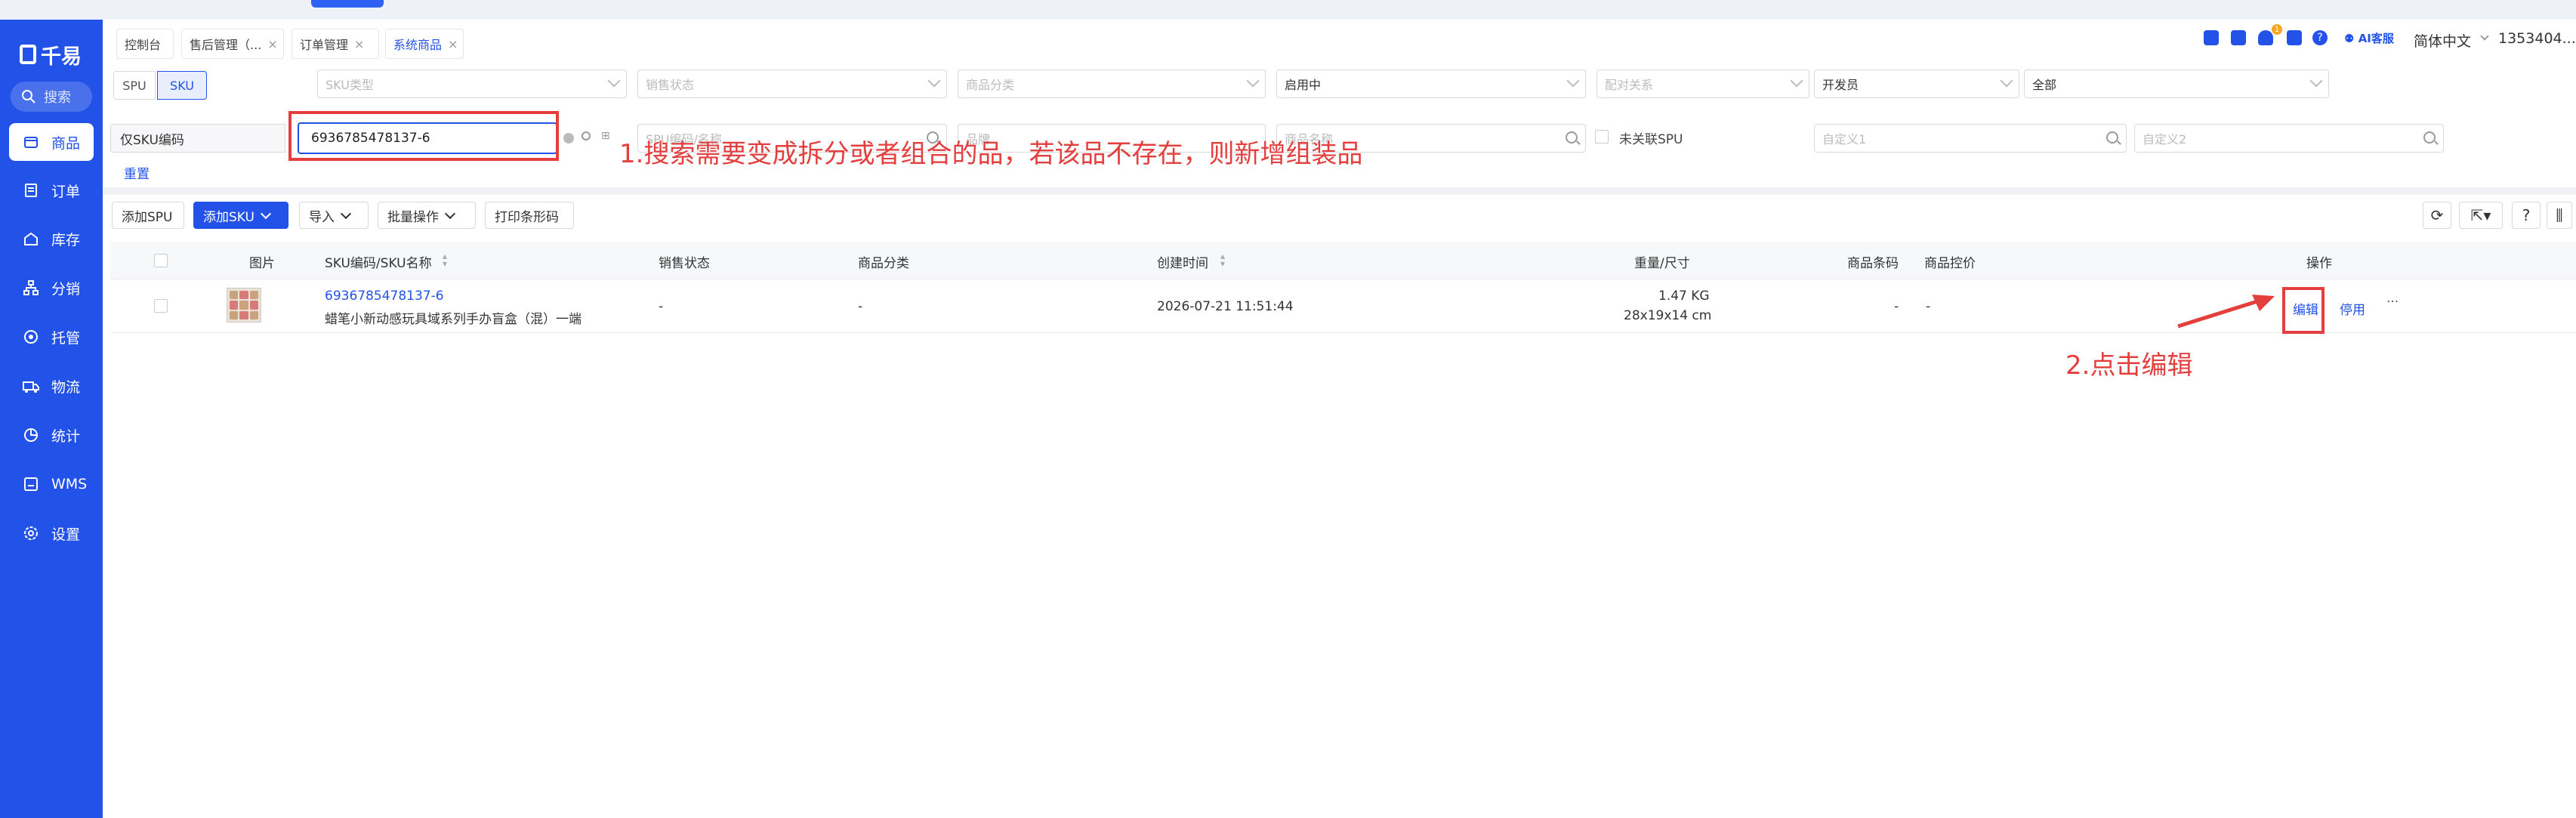 Image resolution: width=2576 pixels, height=818 pixels. Describe the element at coordinates (2559, 215) in the screenshot. I see `column-settings-icon: ⫼` at that location.